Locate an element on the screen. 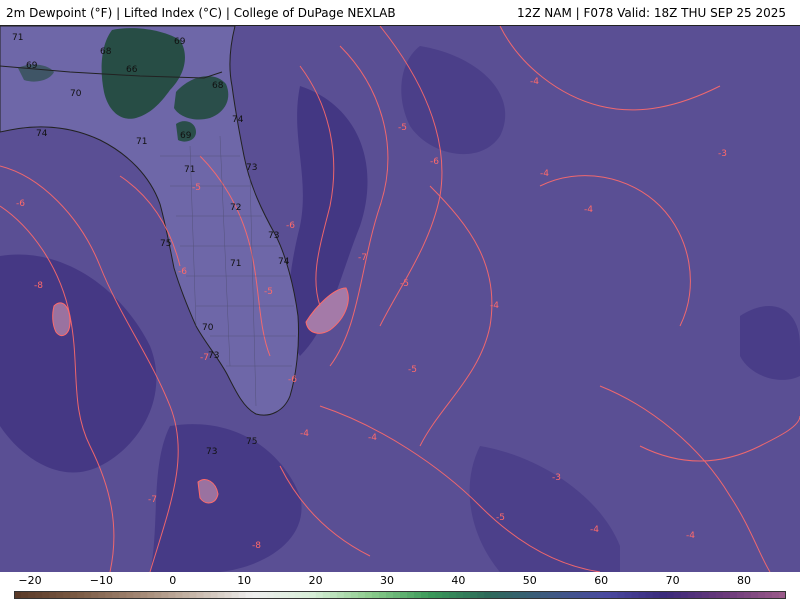 The image size is (800, 600). colorbar-tick-label: 40 is located at coordinates (458, 580).